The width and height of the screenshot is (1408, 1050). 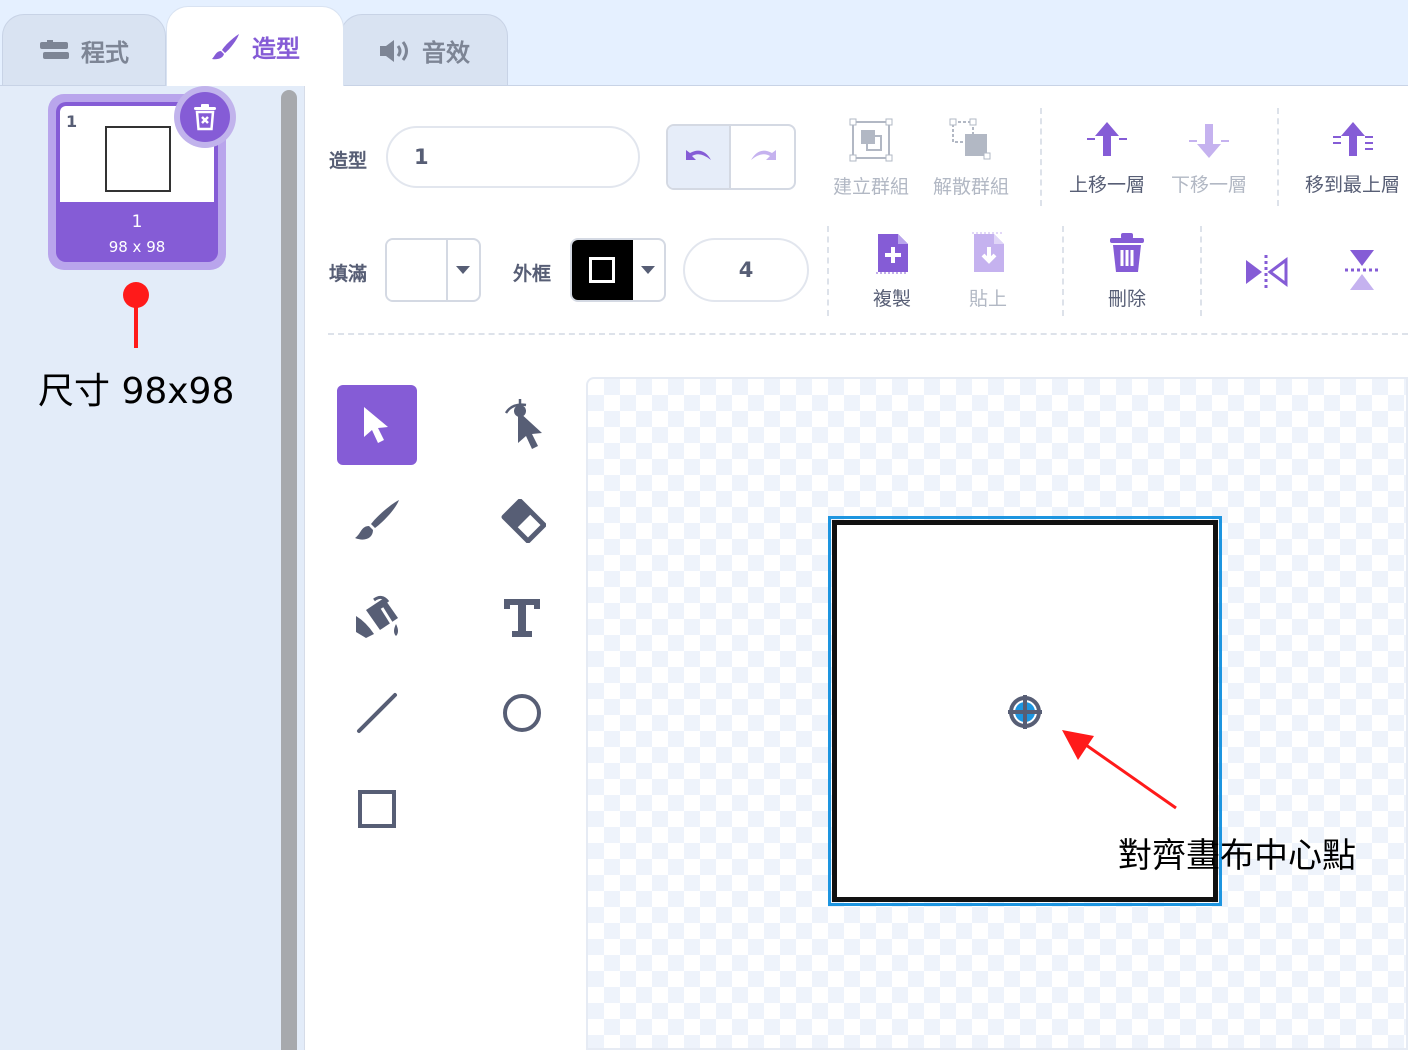 I want to click on toolbar-bottom-divider, so click(x=868, y=334).